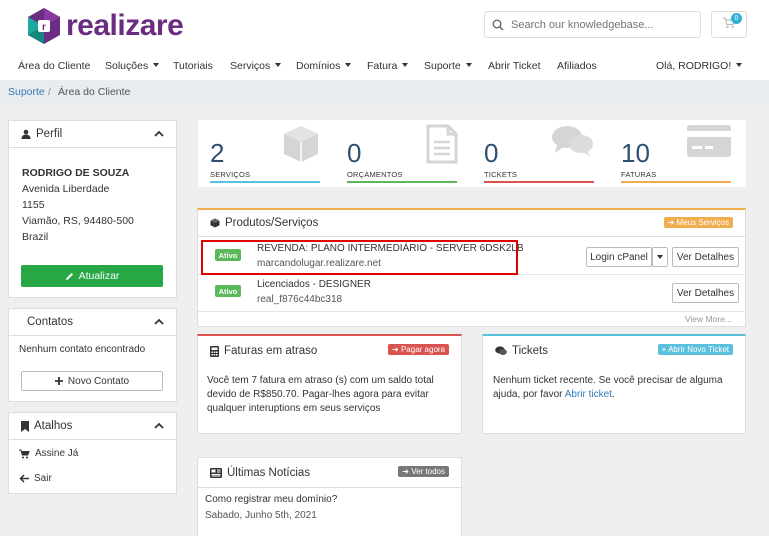 This screenshot has width=769, height=536. Describe the element at coordinates (58, 381) in the screenshot. I see `plus-icon` at that location.